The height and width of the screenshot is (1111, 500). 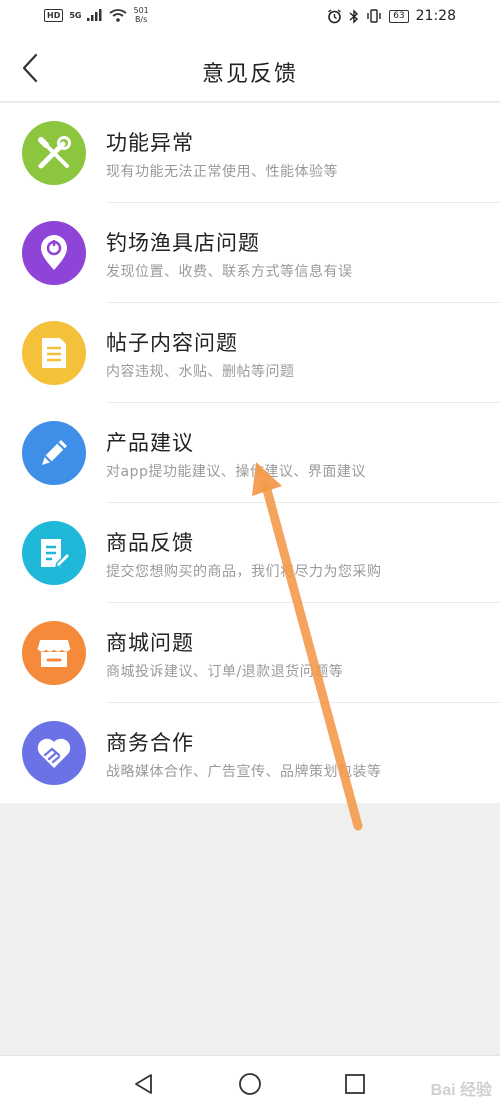 I want to click on vibrate-icon, so click(x=374, y=16).